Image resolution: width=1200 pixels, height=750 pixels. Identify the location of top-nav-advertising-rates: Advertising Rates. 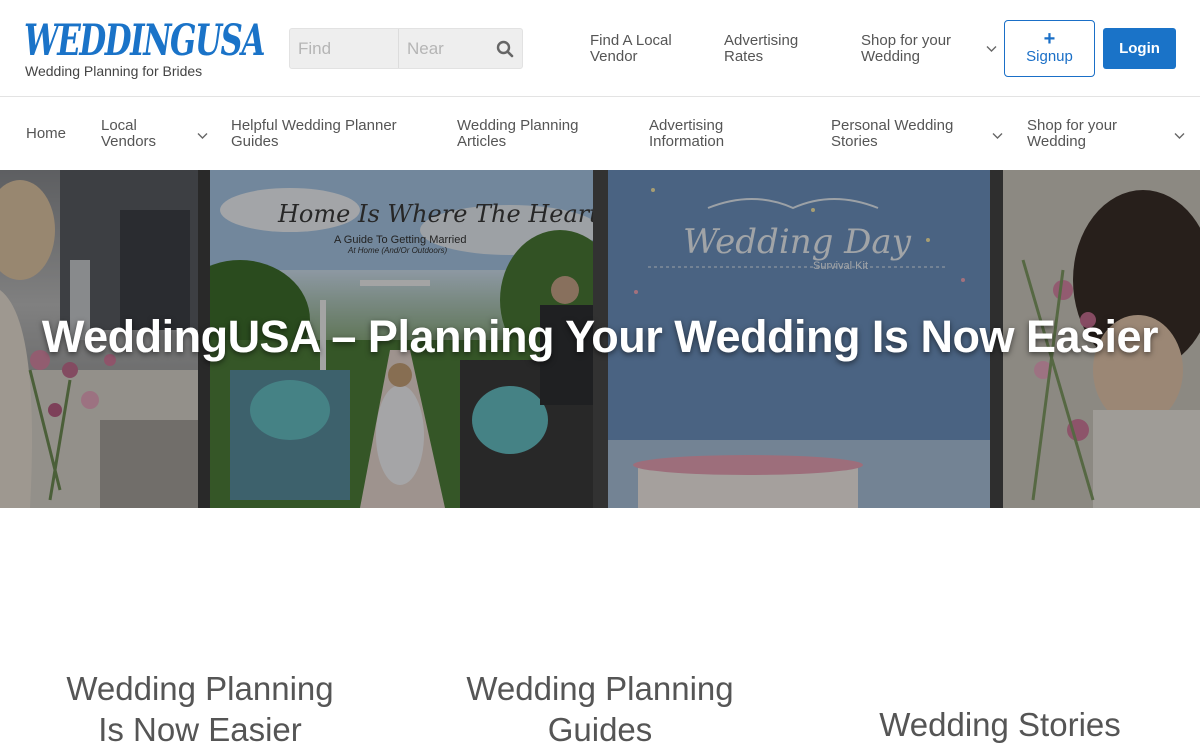
(774, 49).